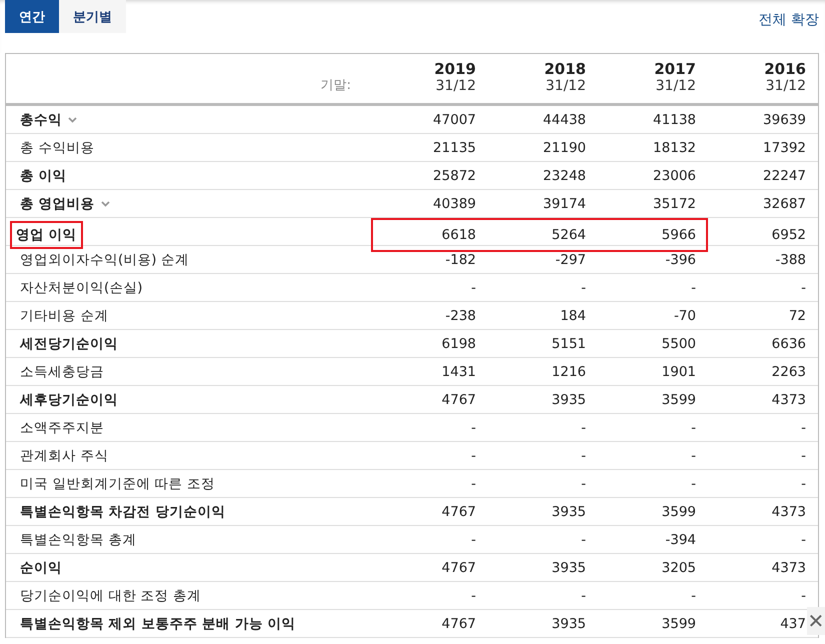 This screenshot has height=644, width=825. Describe the element at coordinates (674, 148) in the screenshot. I see `table-cell-text: 18132` at that location.